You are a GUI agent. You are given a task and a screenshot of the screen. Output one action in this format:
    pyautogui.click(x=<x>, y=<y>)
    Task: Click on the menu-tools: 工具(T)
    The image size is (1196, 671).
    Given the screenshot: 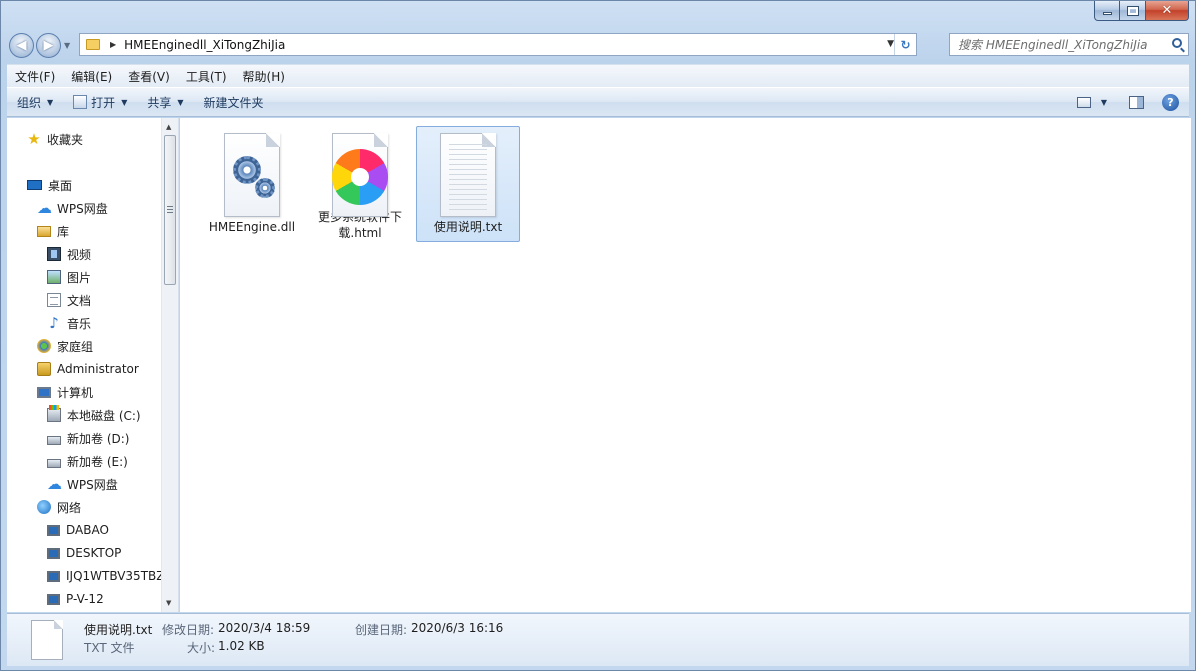 What is the action you would take?
    pyautogui.click(x=206, y=76)
    